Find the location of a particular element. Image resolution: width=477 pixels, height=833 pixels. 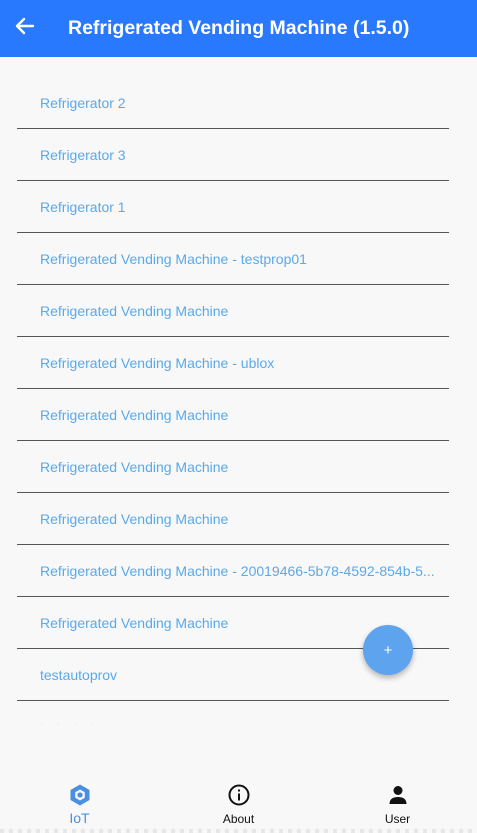

nav-item-user: User is located at coordinates (397, 801).